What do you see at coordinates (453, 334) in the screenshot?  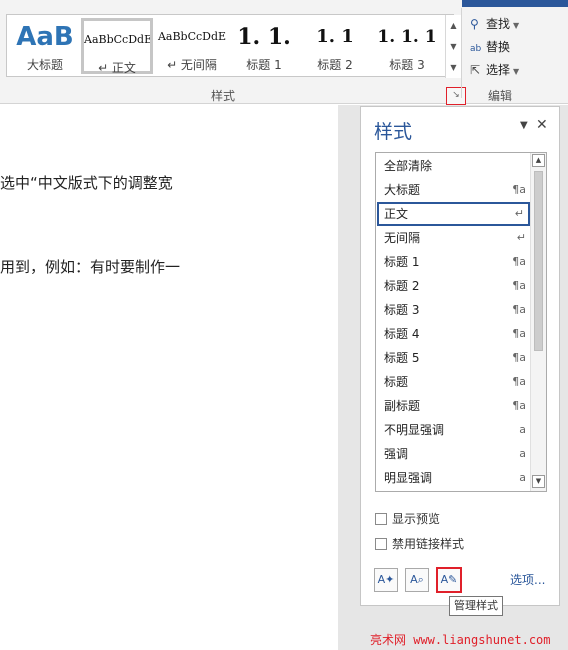 I see `style-item-heading-4: 标题 4 ¶a` at bounding box center [453, 334].